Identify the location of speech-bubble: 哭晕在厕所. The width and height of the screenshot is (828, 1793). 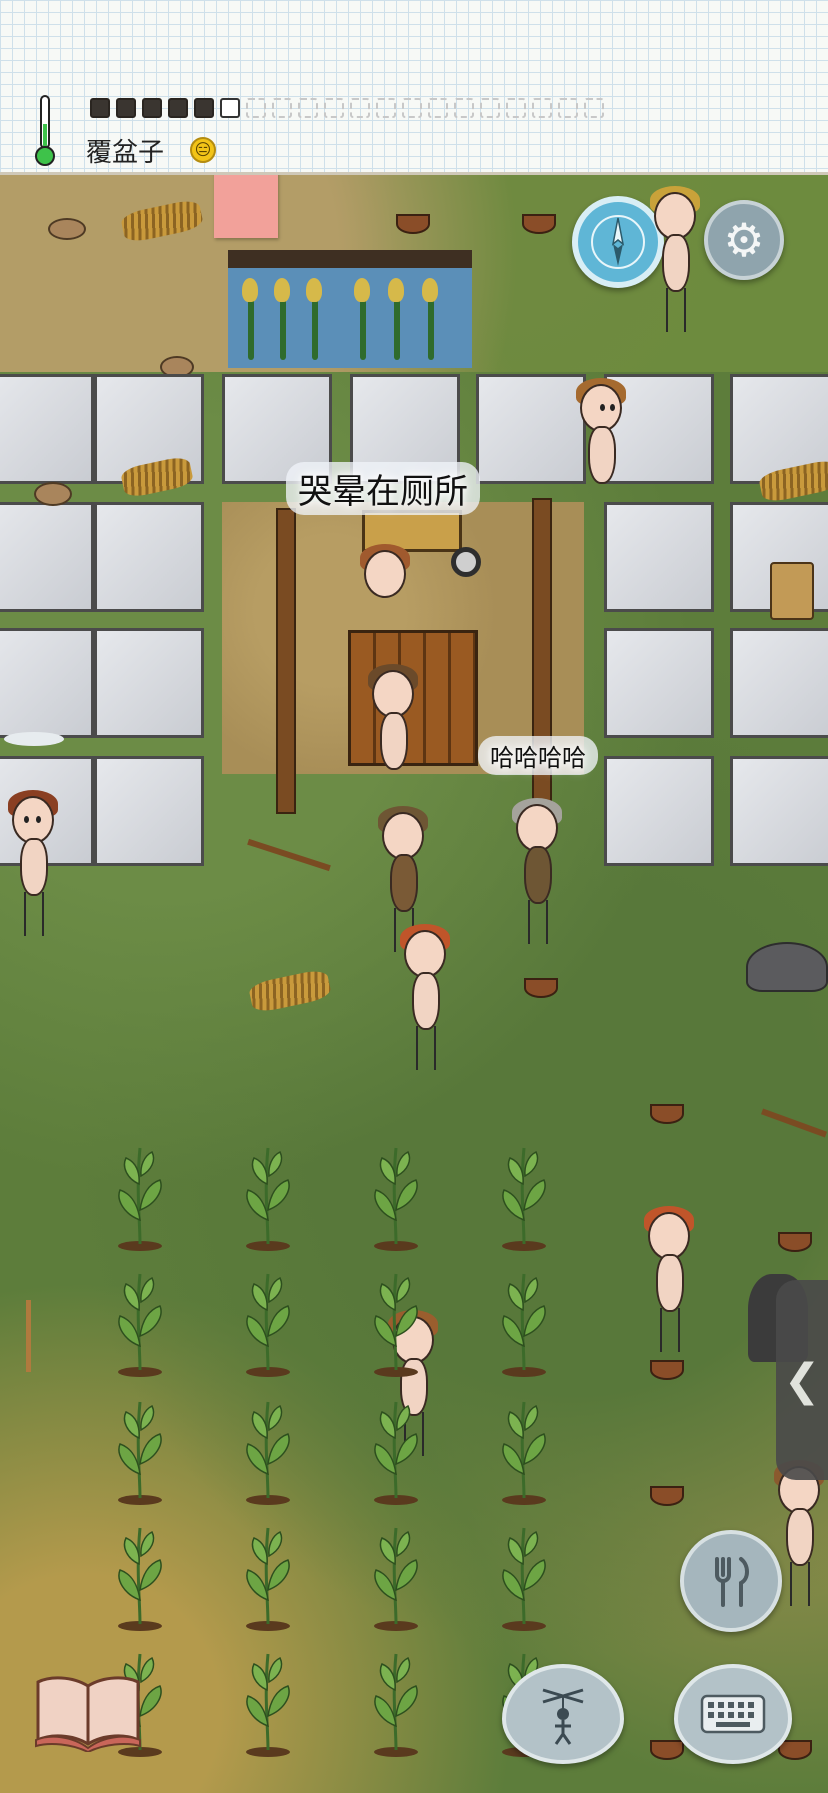
(383, 488).